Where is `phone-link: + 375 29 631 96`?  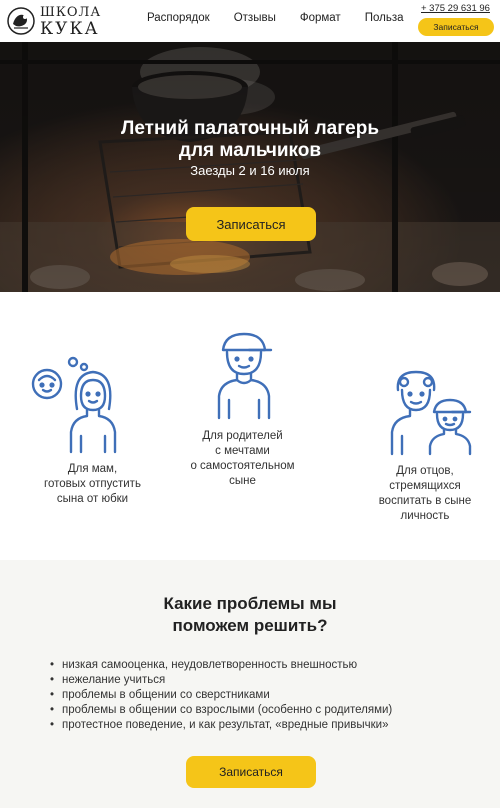
phone-link: + 375 29 631 96 is located at coordinates (455, 8).